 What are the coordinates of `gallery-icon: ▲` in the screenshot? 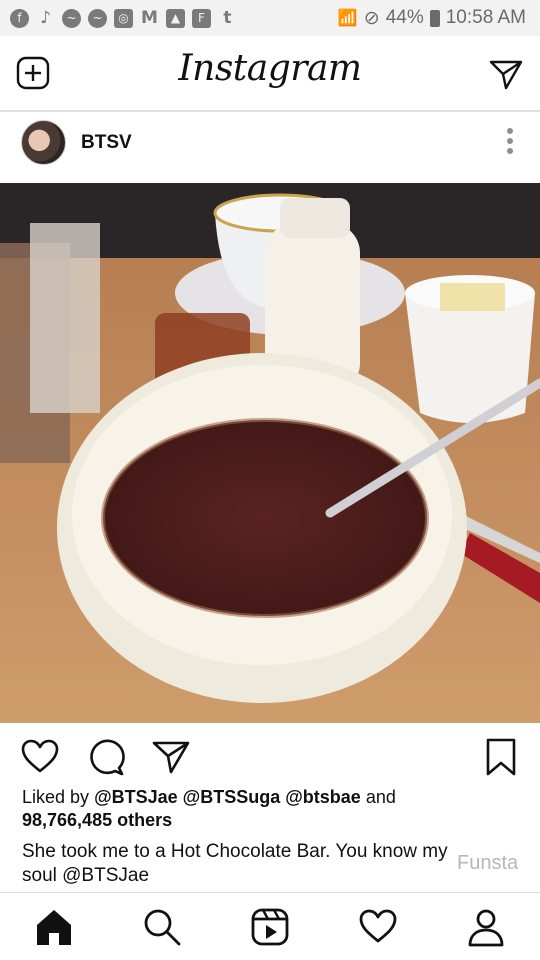 It's located at (175, 18).